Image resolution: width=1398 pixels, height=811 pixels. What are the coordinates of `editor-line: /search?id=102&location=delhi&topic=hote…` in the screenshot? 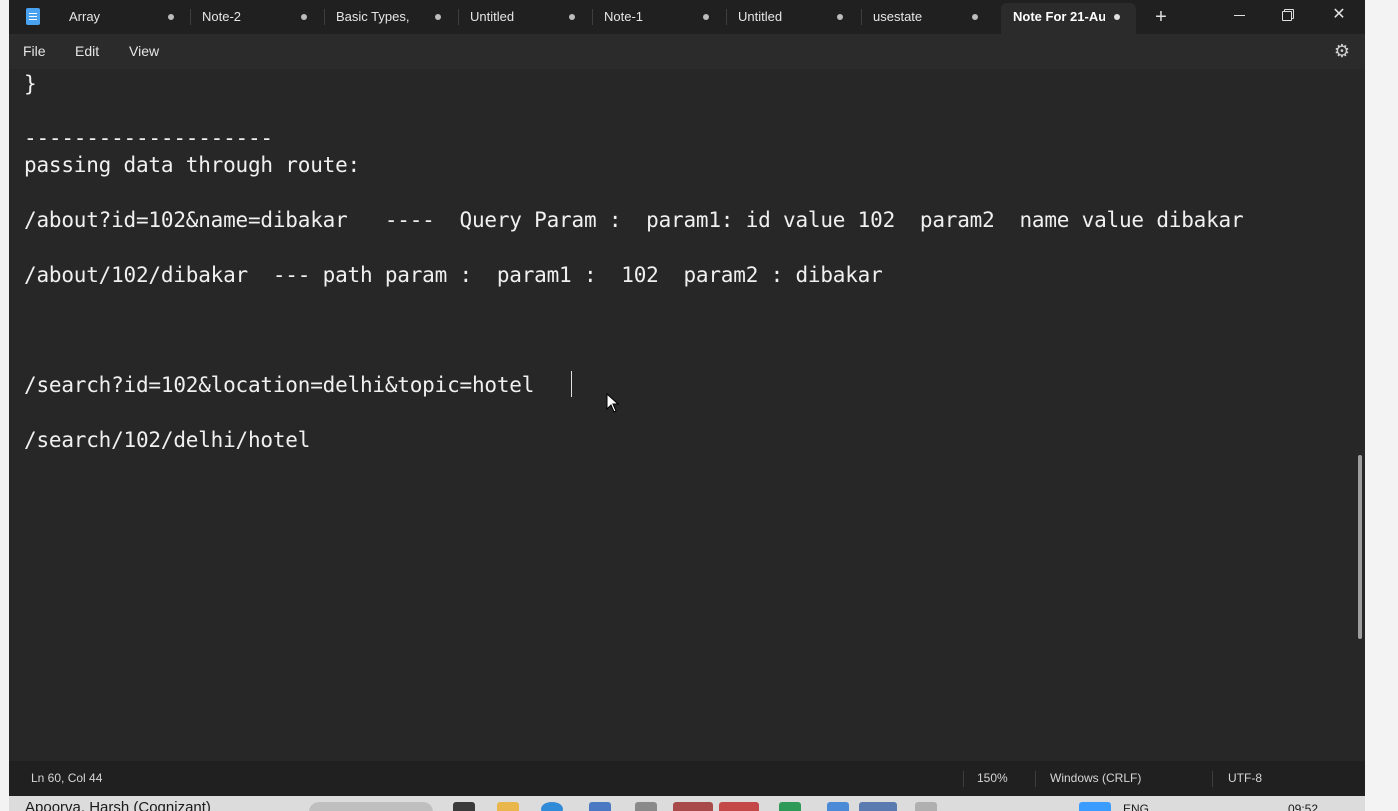 It's located at (279, 385).